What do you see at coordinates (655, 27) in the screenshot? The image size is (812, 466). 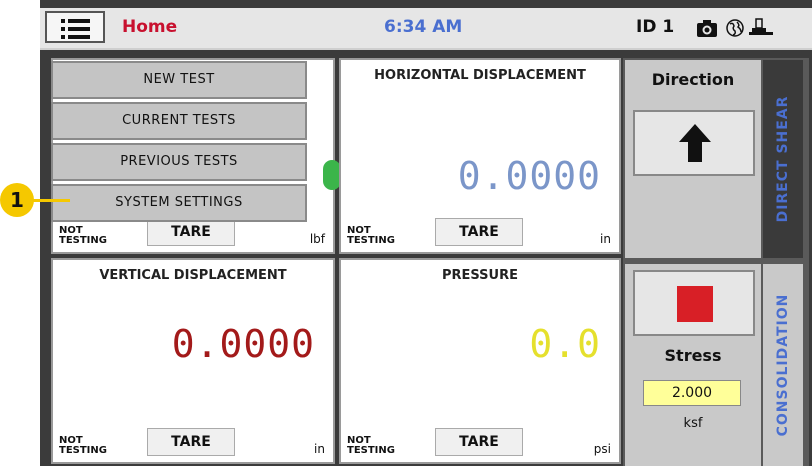 I see `device-id: ID 1` at bounding box center [655, 27].